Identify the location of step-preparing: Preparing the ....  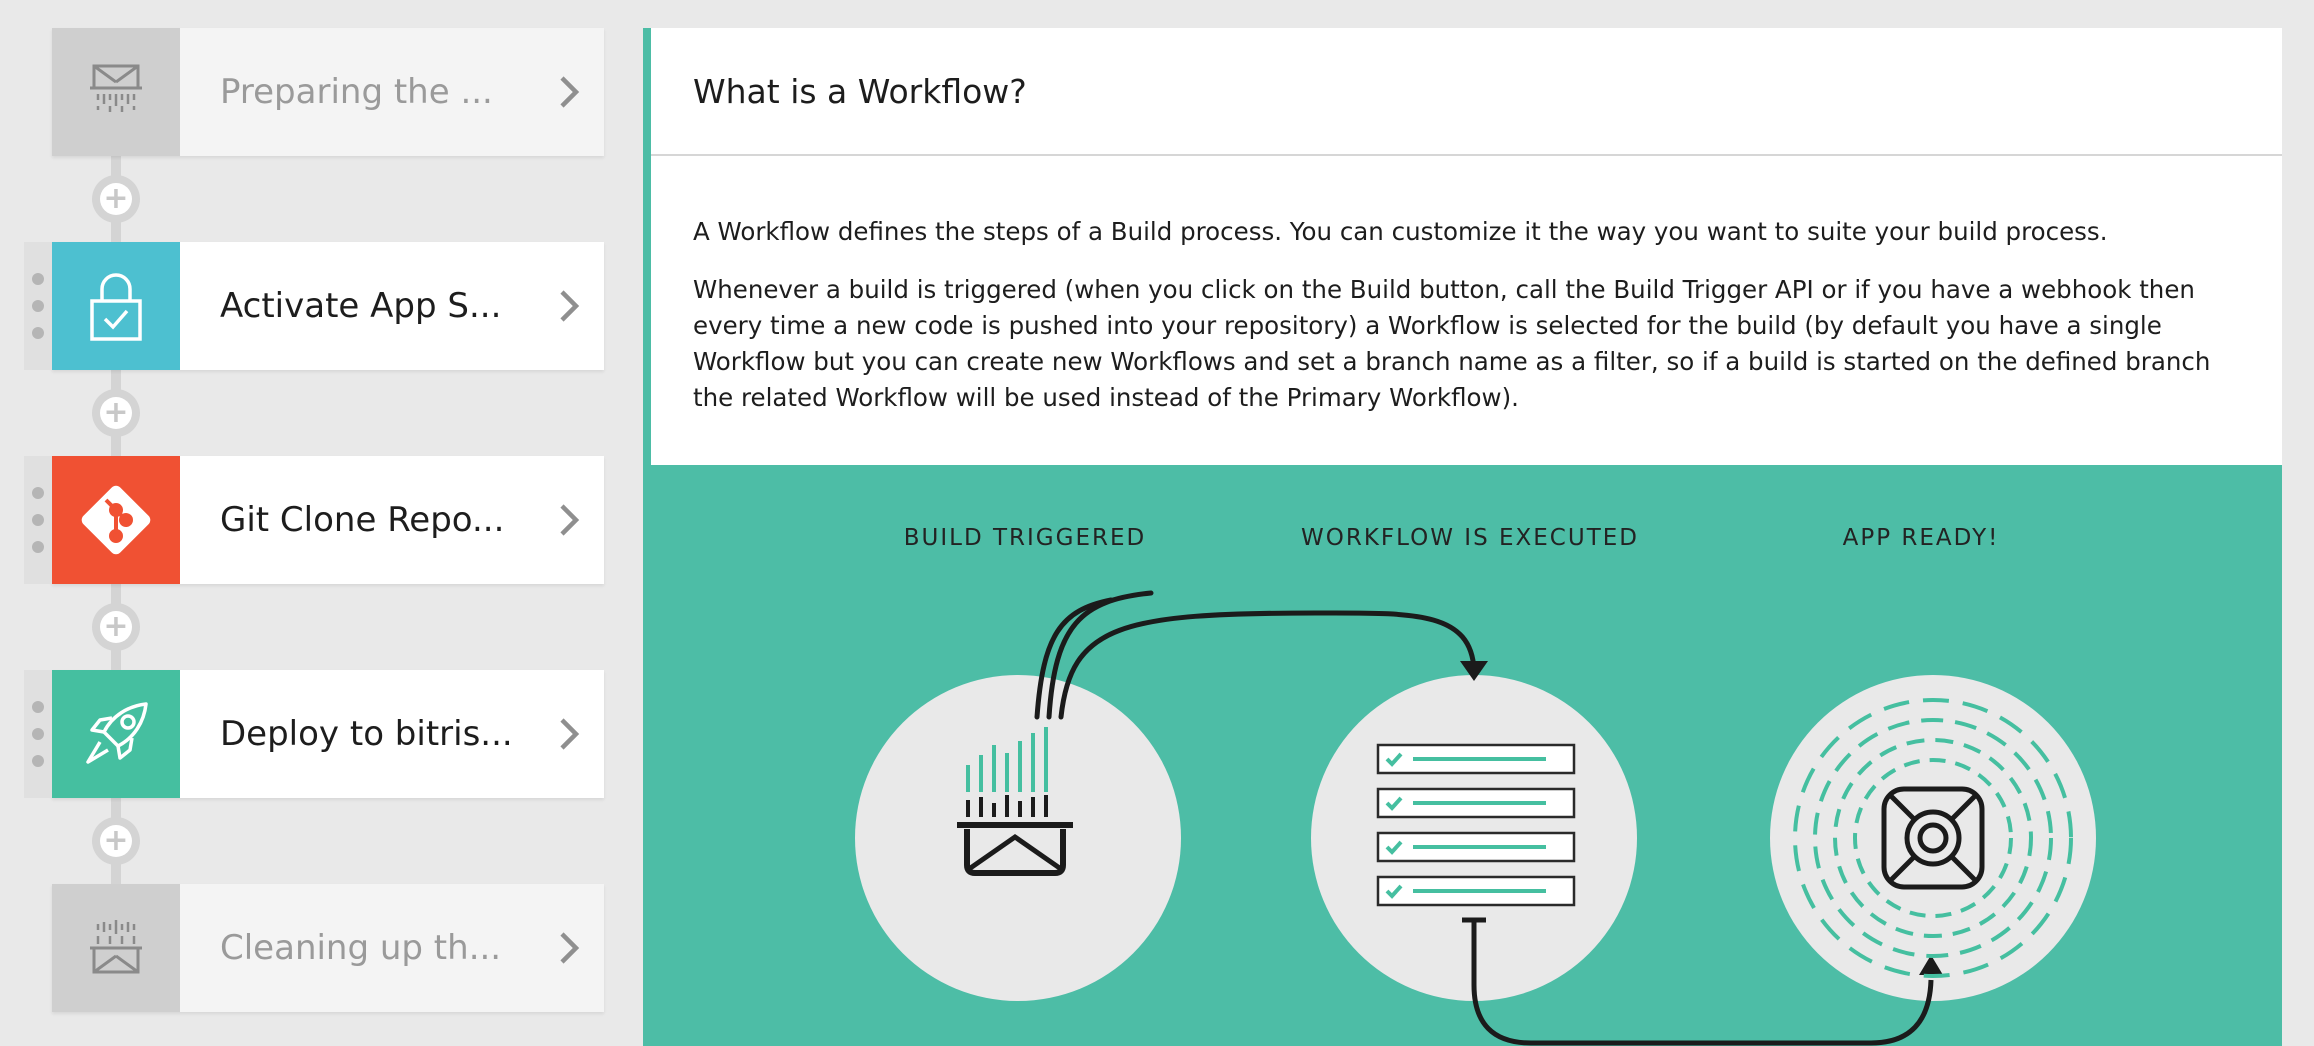
(328, 92).